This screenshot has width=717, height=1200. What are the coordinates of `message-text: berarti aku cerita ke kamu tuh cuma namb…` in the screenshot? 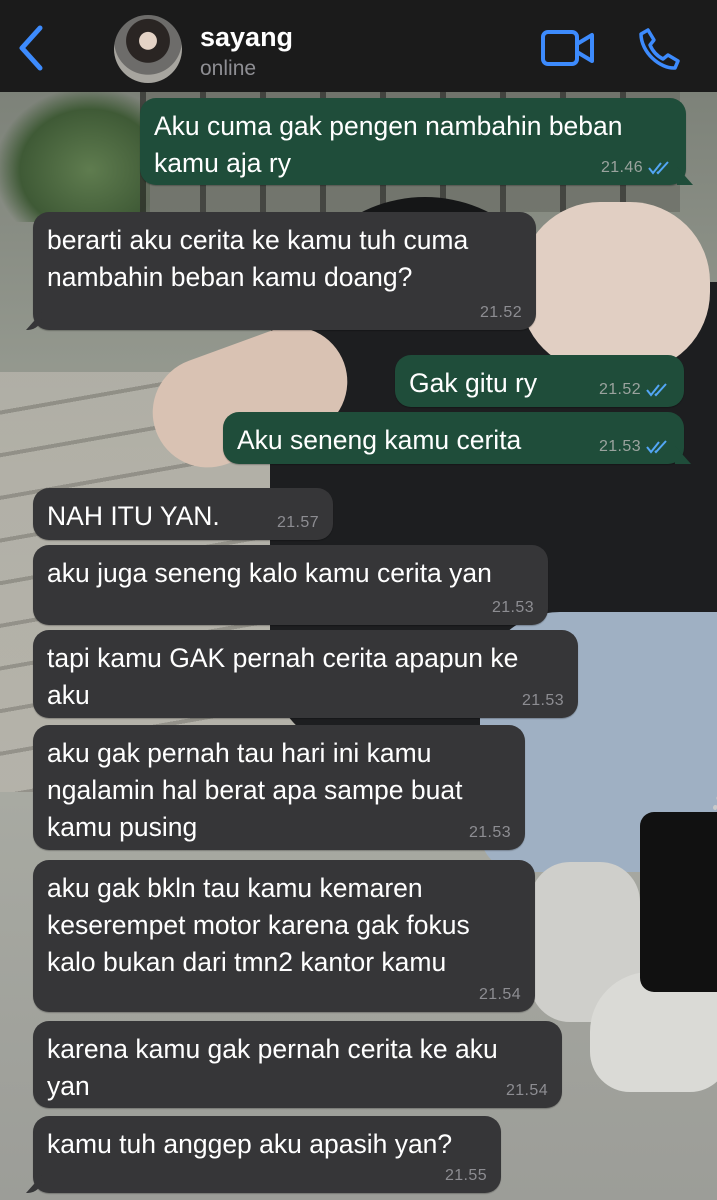 It's located at (258, 258).